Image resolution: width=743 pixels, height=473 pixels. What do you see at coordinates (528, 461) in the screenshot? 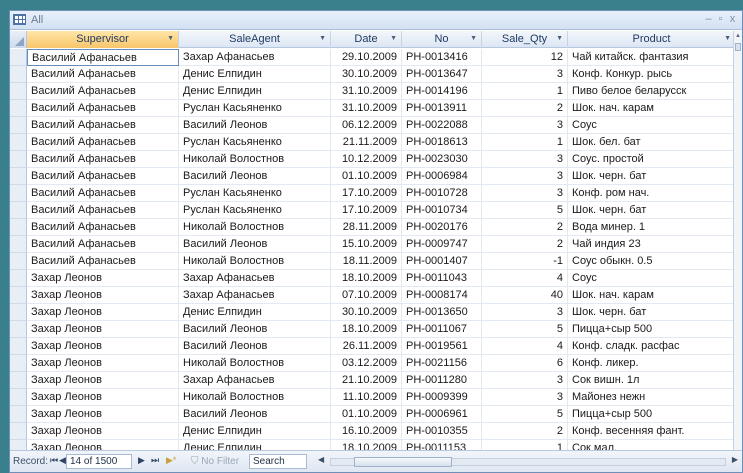
I see `horizontal-scrollbar: ◀ ▶` at bounding box center [528, 461].